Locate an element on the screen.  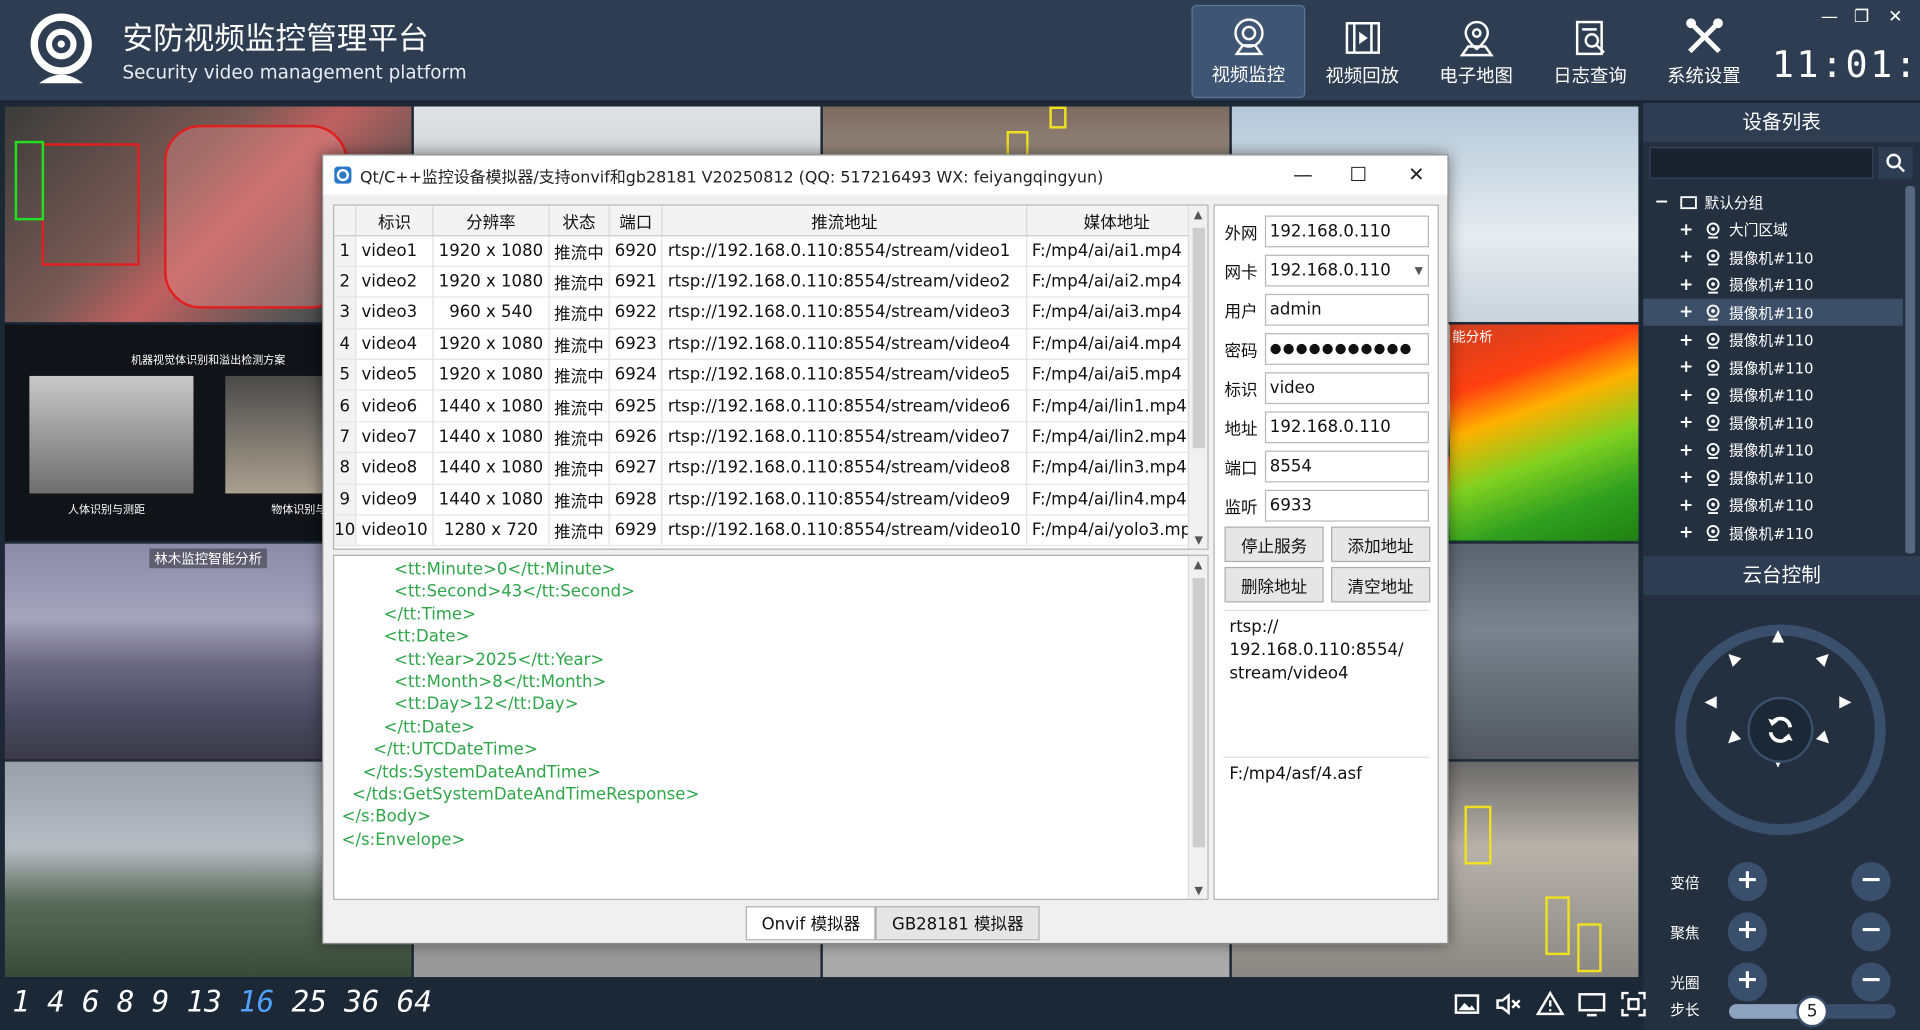
step-slider-knob: 5 is located at coordinates (1812, 1011).